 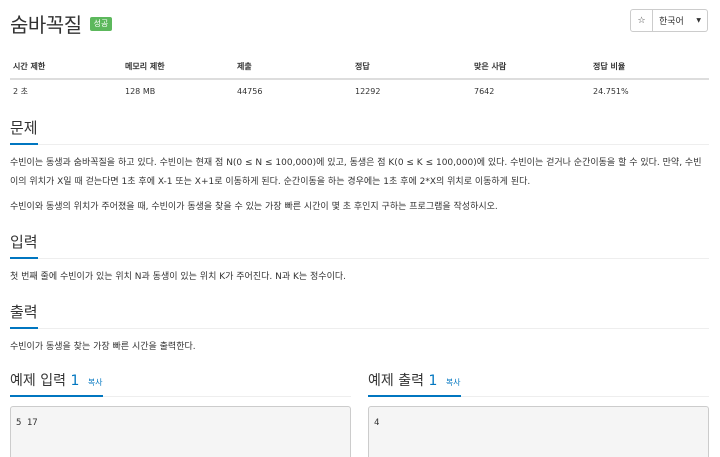 What do you see at coordinates (180, 431) in the screenshot?
I see `sample-input-box: 5 17` at bounding box center [180, 431].